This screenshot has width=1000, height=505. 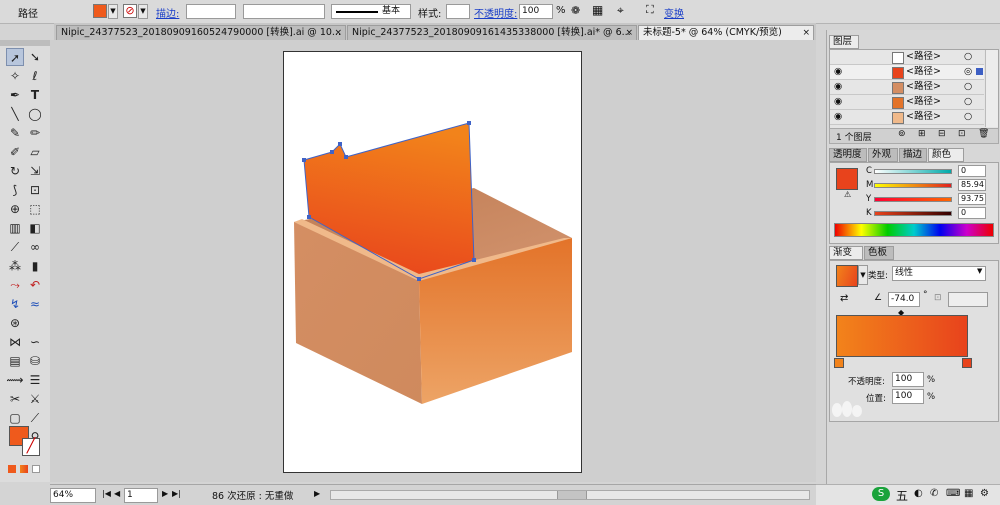 I want to click on stroke-link: 描边:, so click(x=167, y=12).